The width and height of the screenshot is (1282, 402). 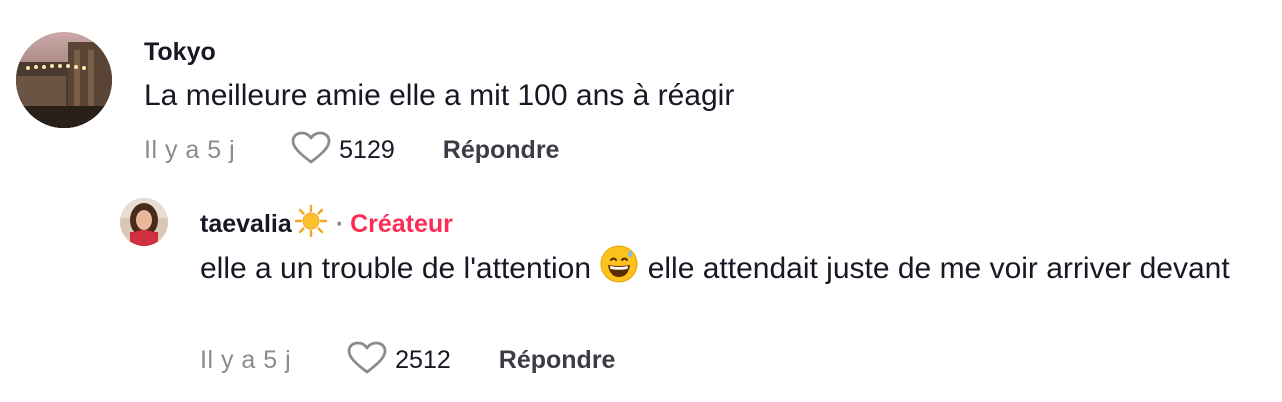 I want to click on comment-username: Tokyo, so click(x=180, y=52).